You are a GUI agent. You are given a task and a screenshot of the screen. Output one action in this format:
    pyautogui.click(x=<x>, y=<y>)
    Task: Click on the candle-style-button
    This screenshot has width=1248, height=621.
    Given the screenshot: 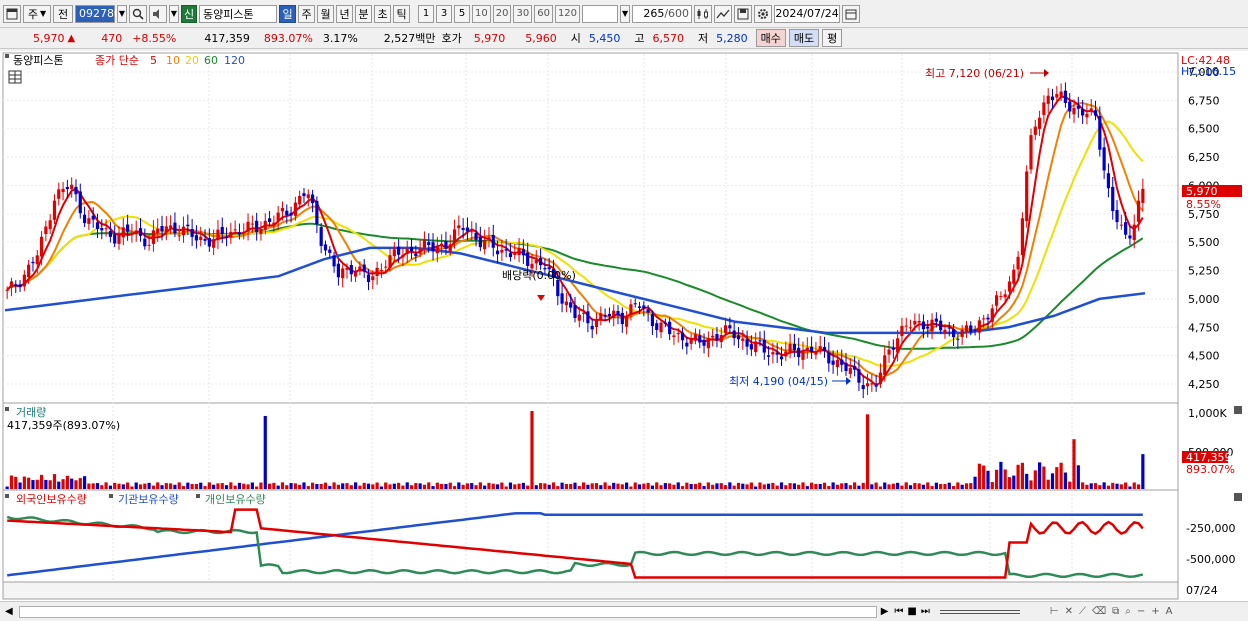 What is the action you would take?
    pyautogui.click(x=703, y=13)
    